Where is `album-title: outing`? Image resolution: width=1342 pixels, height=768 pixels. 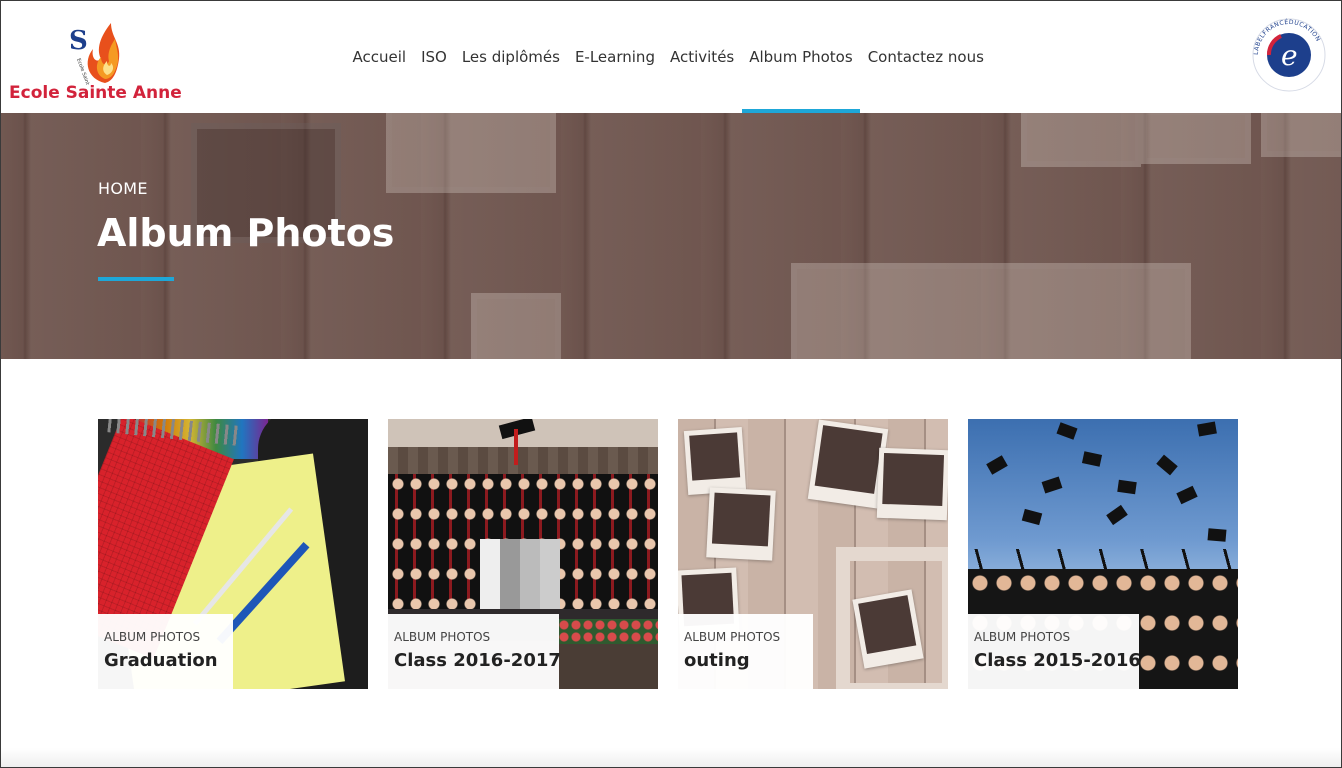 album-title: outing is located at coordinates (717, 660).